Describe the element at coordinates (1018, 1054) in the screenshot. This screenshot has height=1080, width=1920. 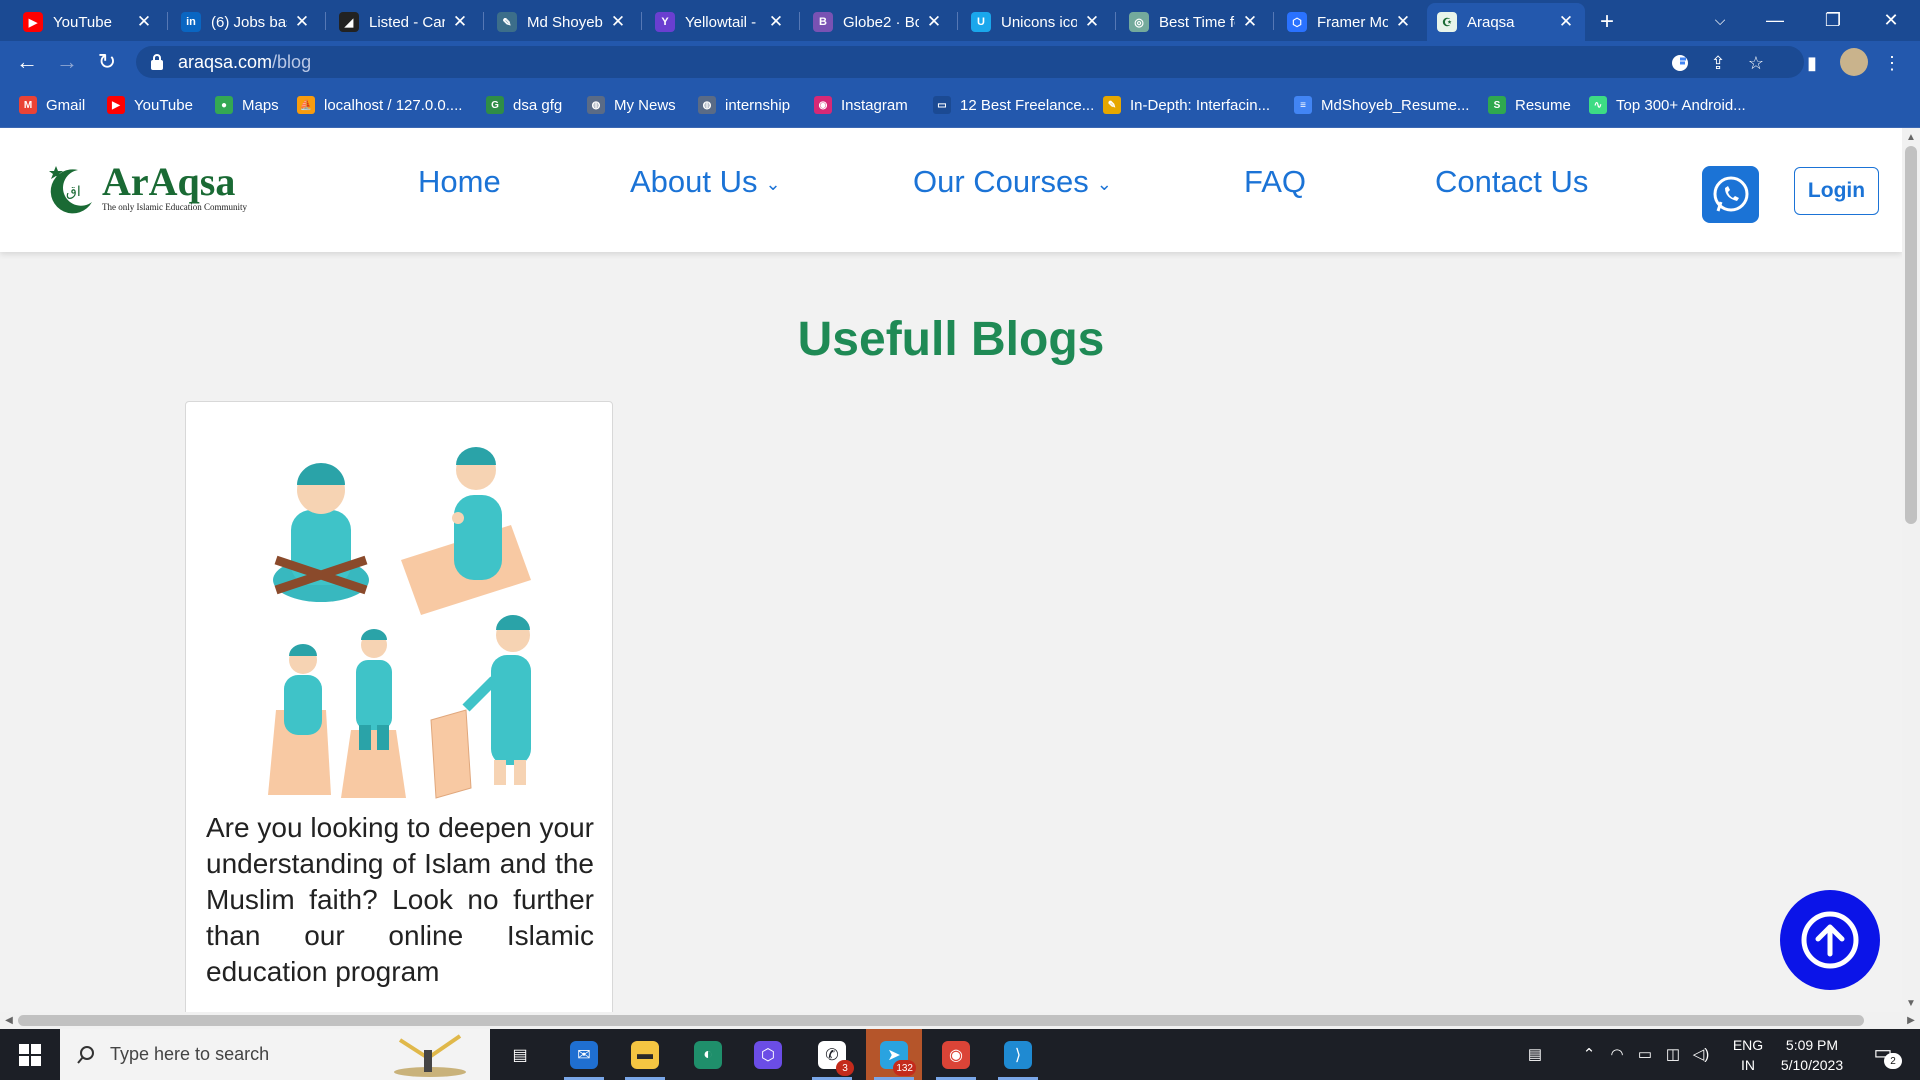
I see `taskbar-app: ⟩` at that location.